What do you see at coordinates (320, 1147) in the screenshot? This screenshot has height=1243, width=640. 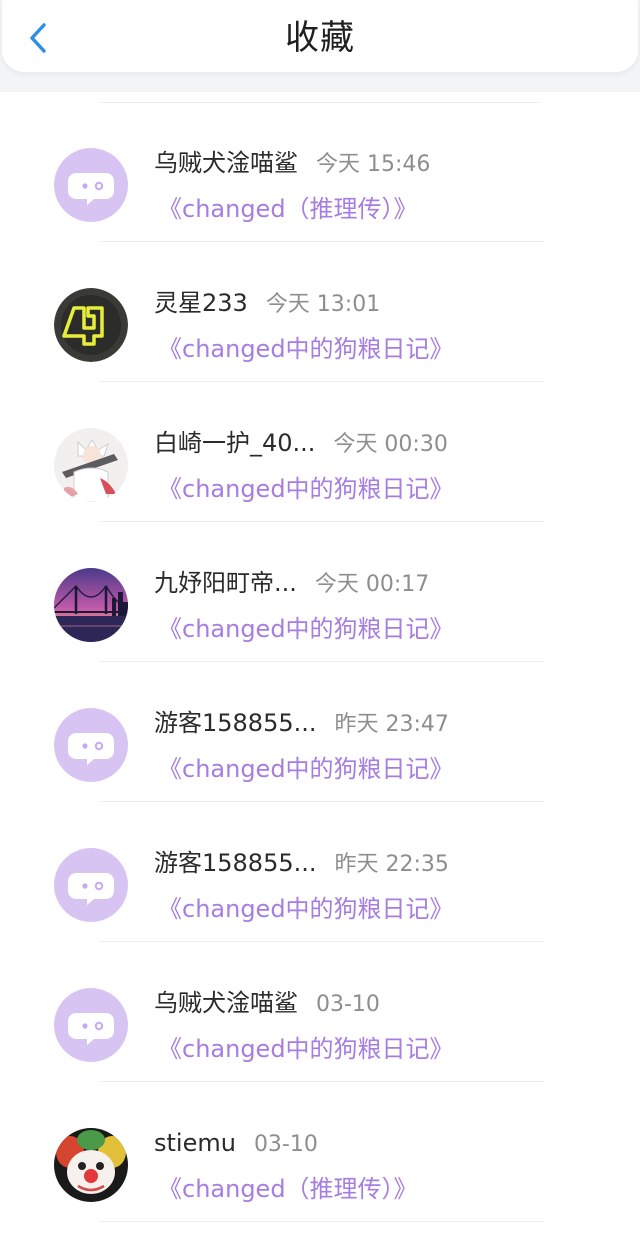 I see `list-item: stiemu 03-10 《changed（推理传）》` at bounding box center [320, 1147].